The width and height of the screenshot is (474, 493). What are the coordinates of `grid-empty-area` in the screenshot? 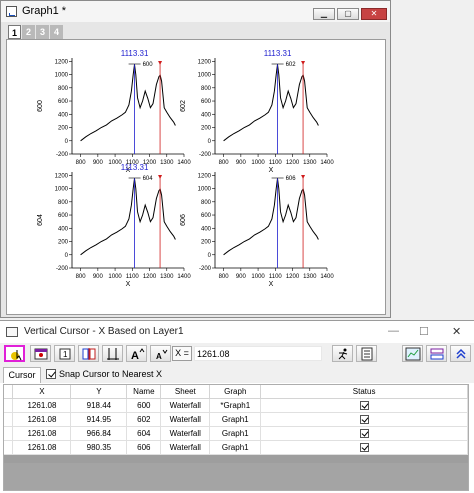 It's located at (236, 476).